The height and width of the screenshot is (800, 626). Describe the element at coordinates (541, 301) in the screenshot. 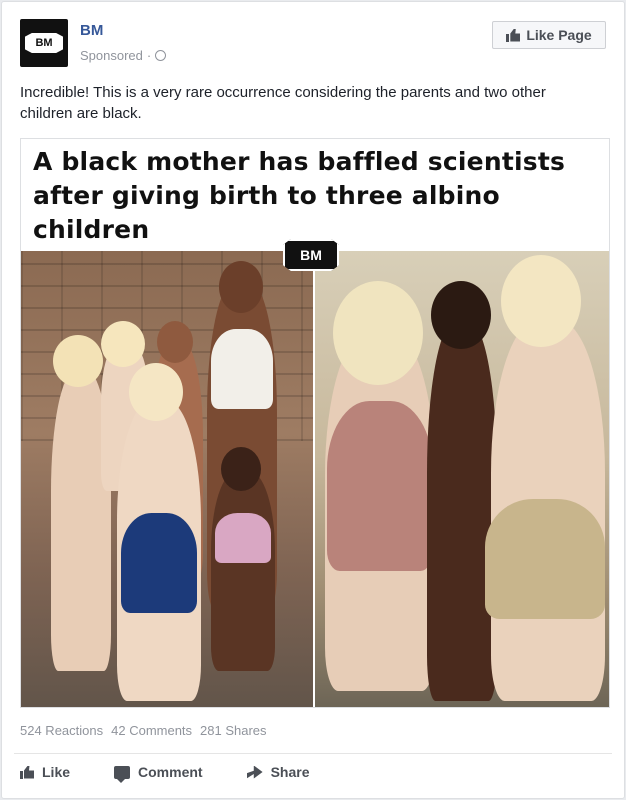

I see `albino-boy-right-head` at that location.